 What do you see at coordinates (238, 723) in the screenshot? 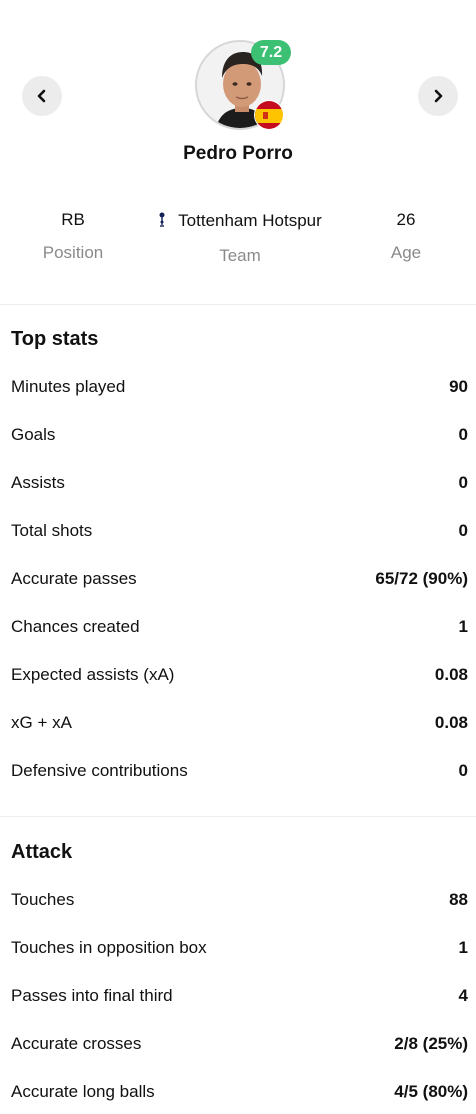
I see `stat-row: xG + xA 0.08` at bounding box center [238, 723].